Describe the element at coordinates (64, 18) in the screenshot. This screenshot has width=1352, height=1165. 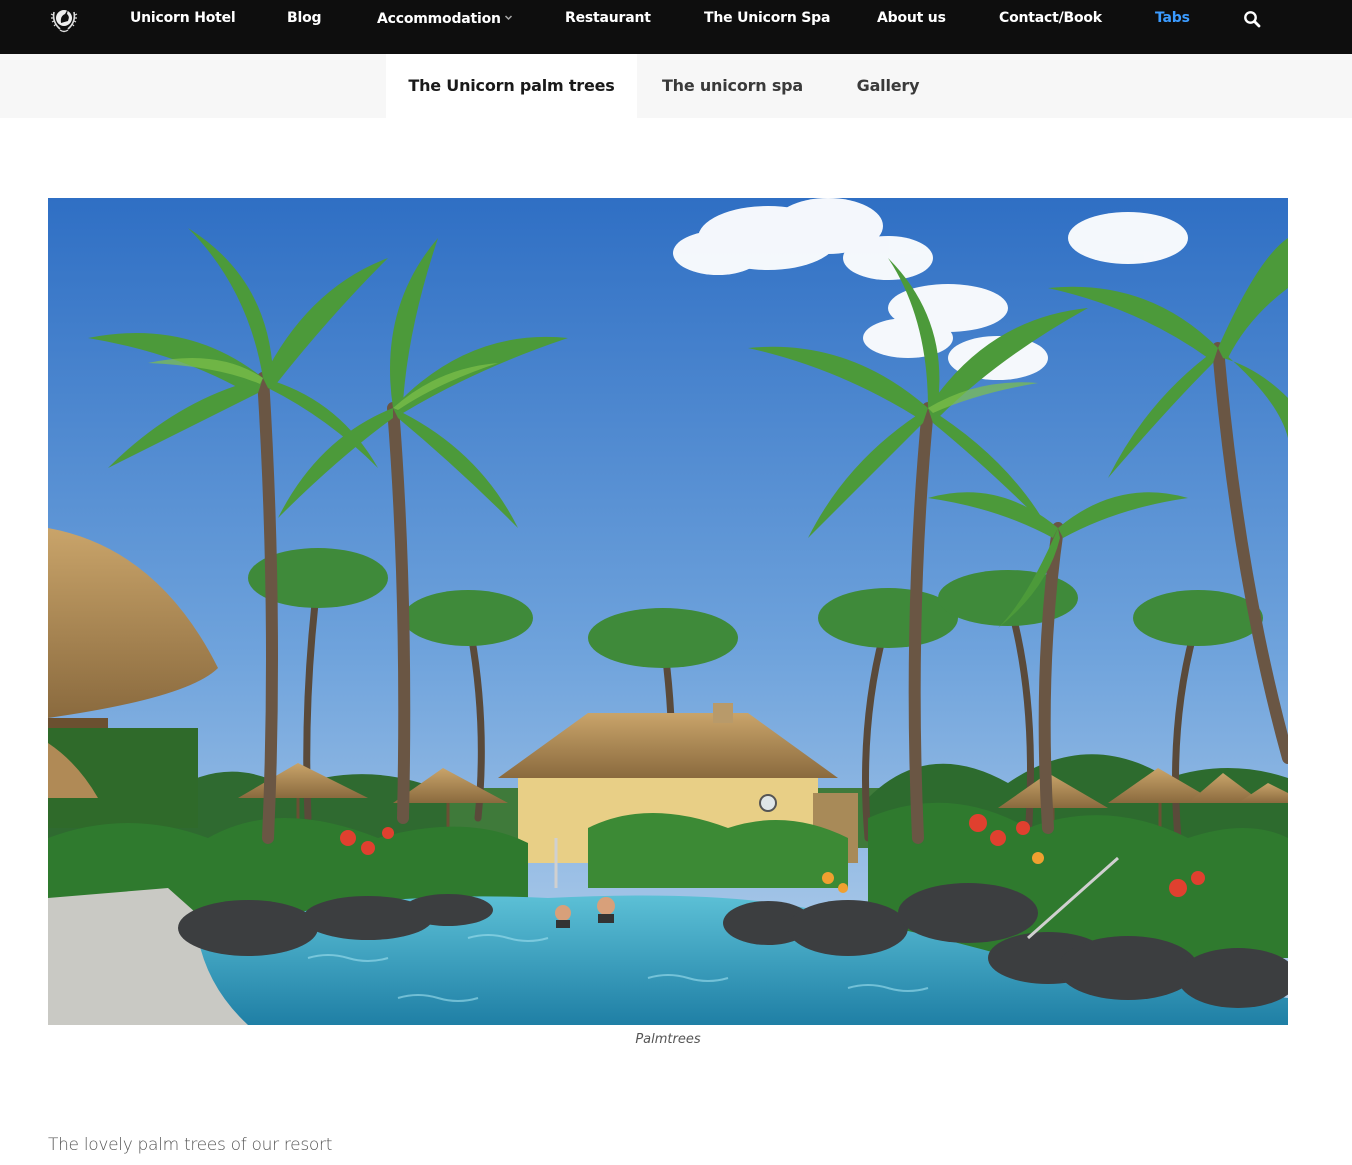
I see `unicorn-crest-icon` at that location.